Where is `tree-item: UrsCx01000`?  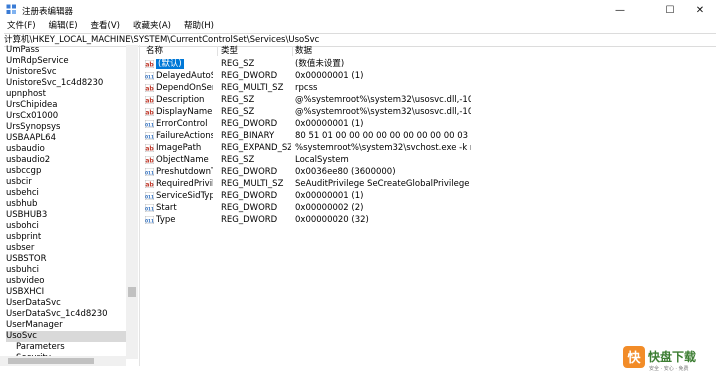 tree-item: UrsCx01000 is located at coordinates (68, 116).